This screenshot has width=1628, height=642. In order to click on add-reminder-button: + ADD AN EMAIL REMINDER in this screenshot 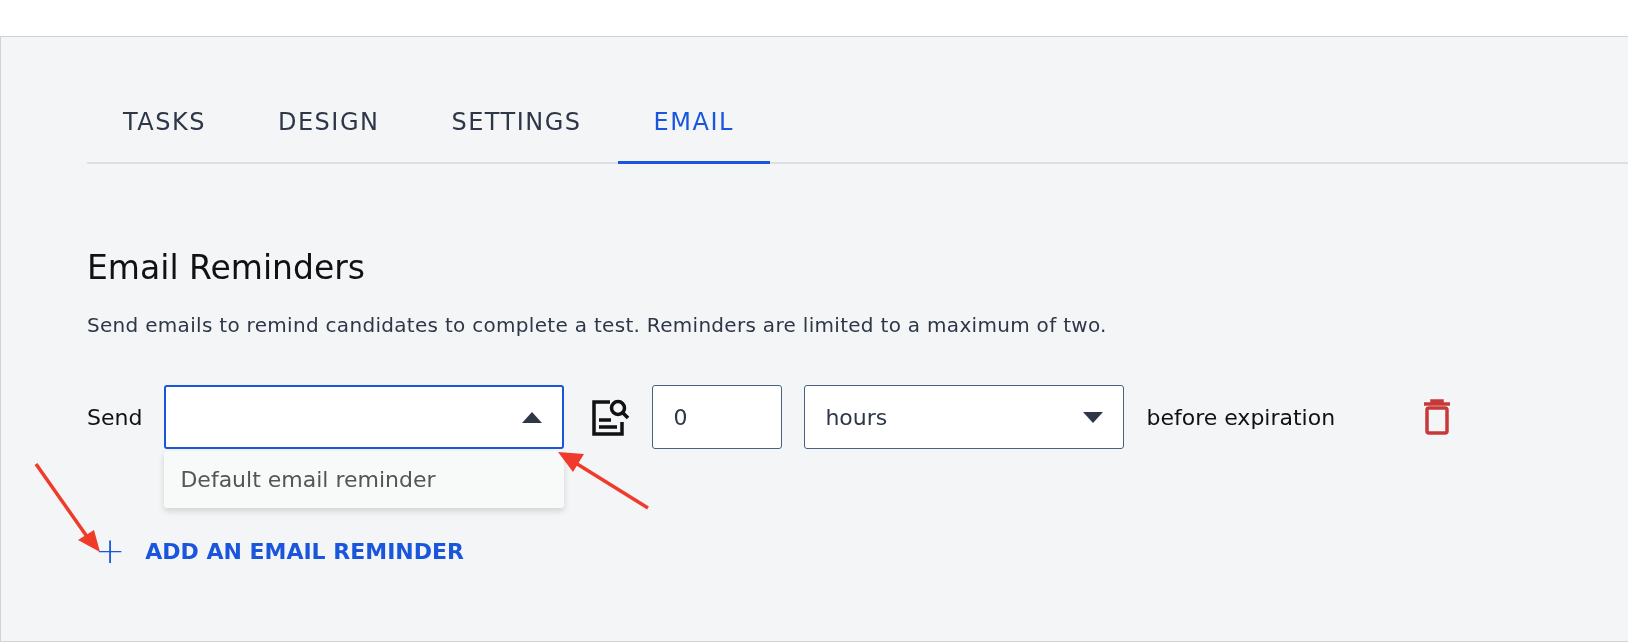, I will do `click(861, 551)`.